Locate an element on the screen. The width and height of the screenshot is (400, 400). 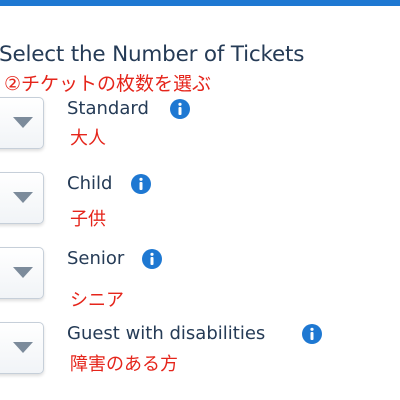
ticket-type-annotation: 子供 is located at coordinates (88, 219).